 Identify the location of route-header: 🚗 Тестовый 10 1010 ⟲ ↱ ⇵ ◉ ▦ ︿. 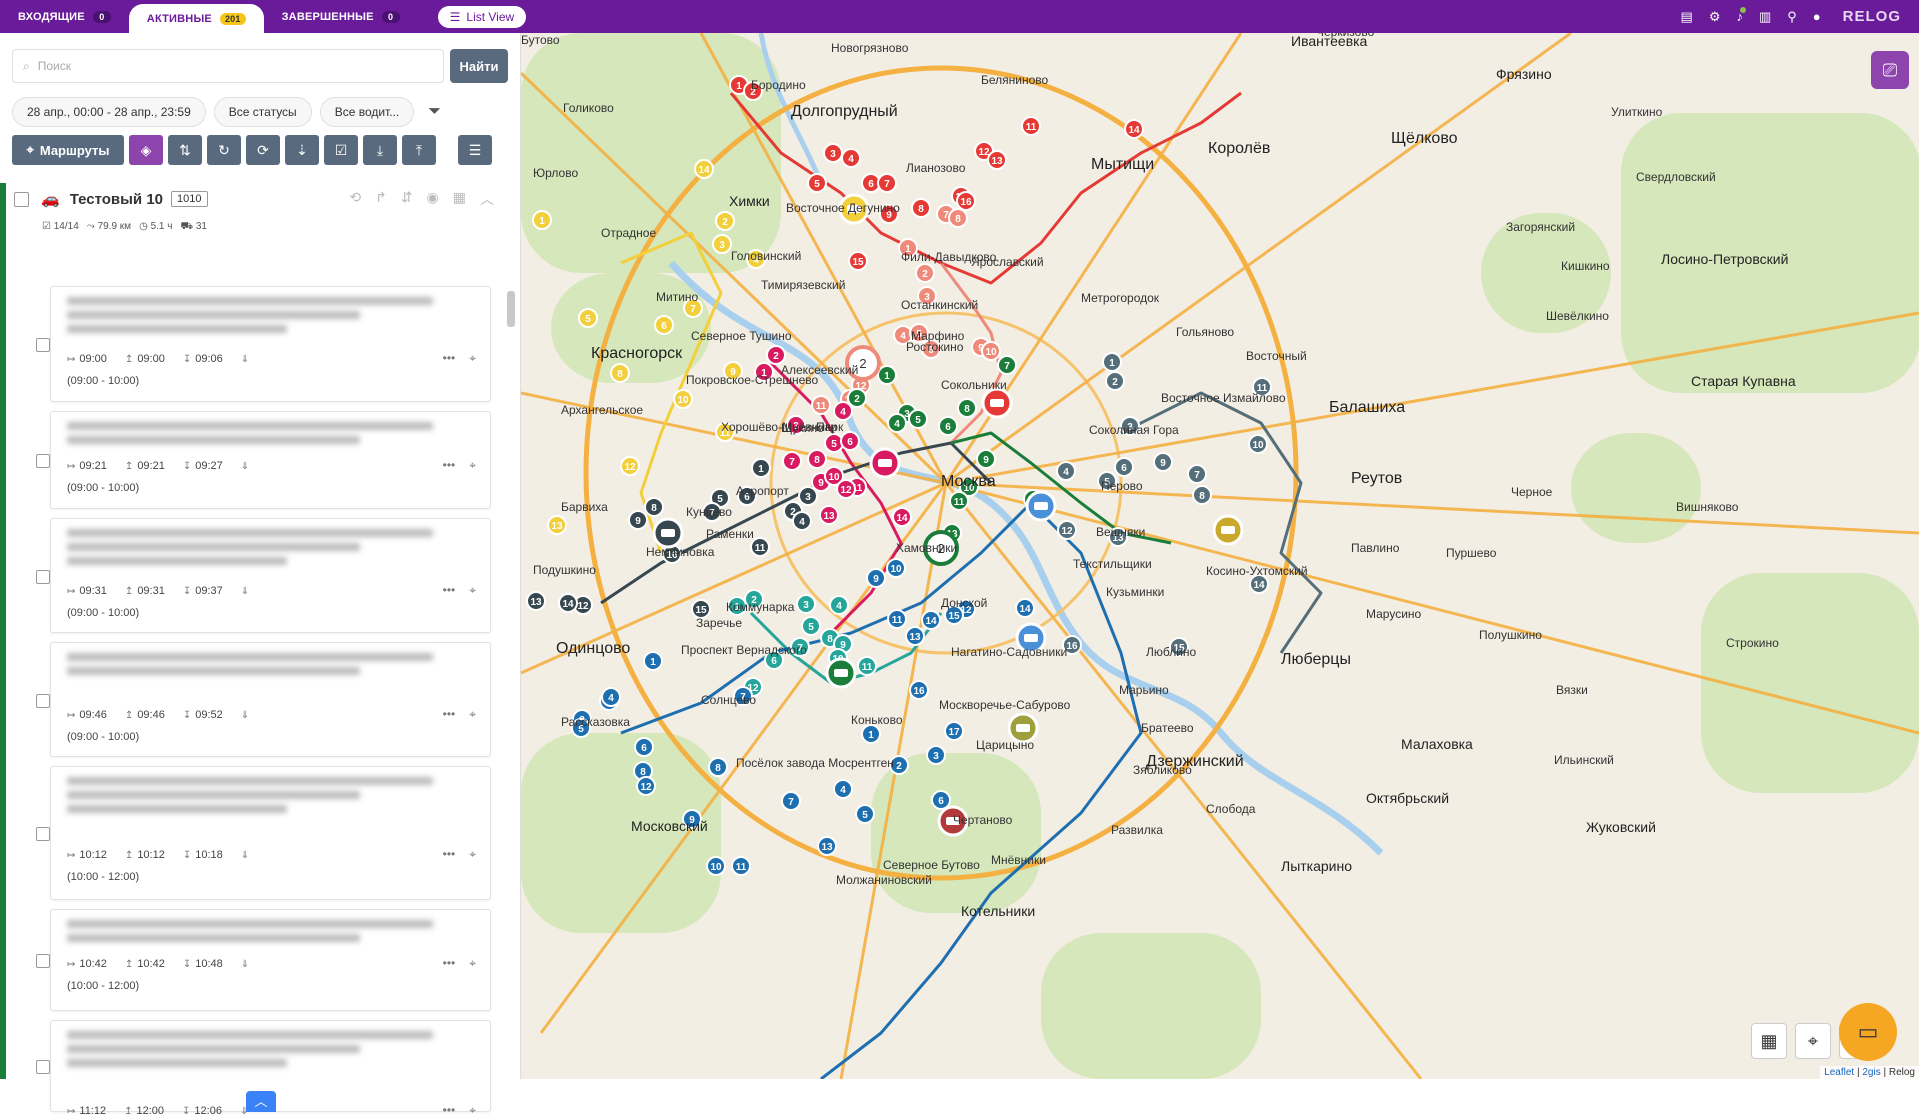
(259, 199).